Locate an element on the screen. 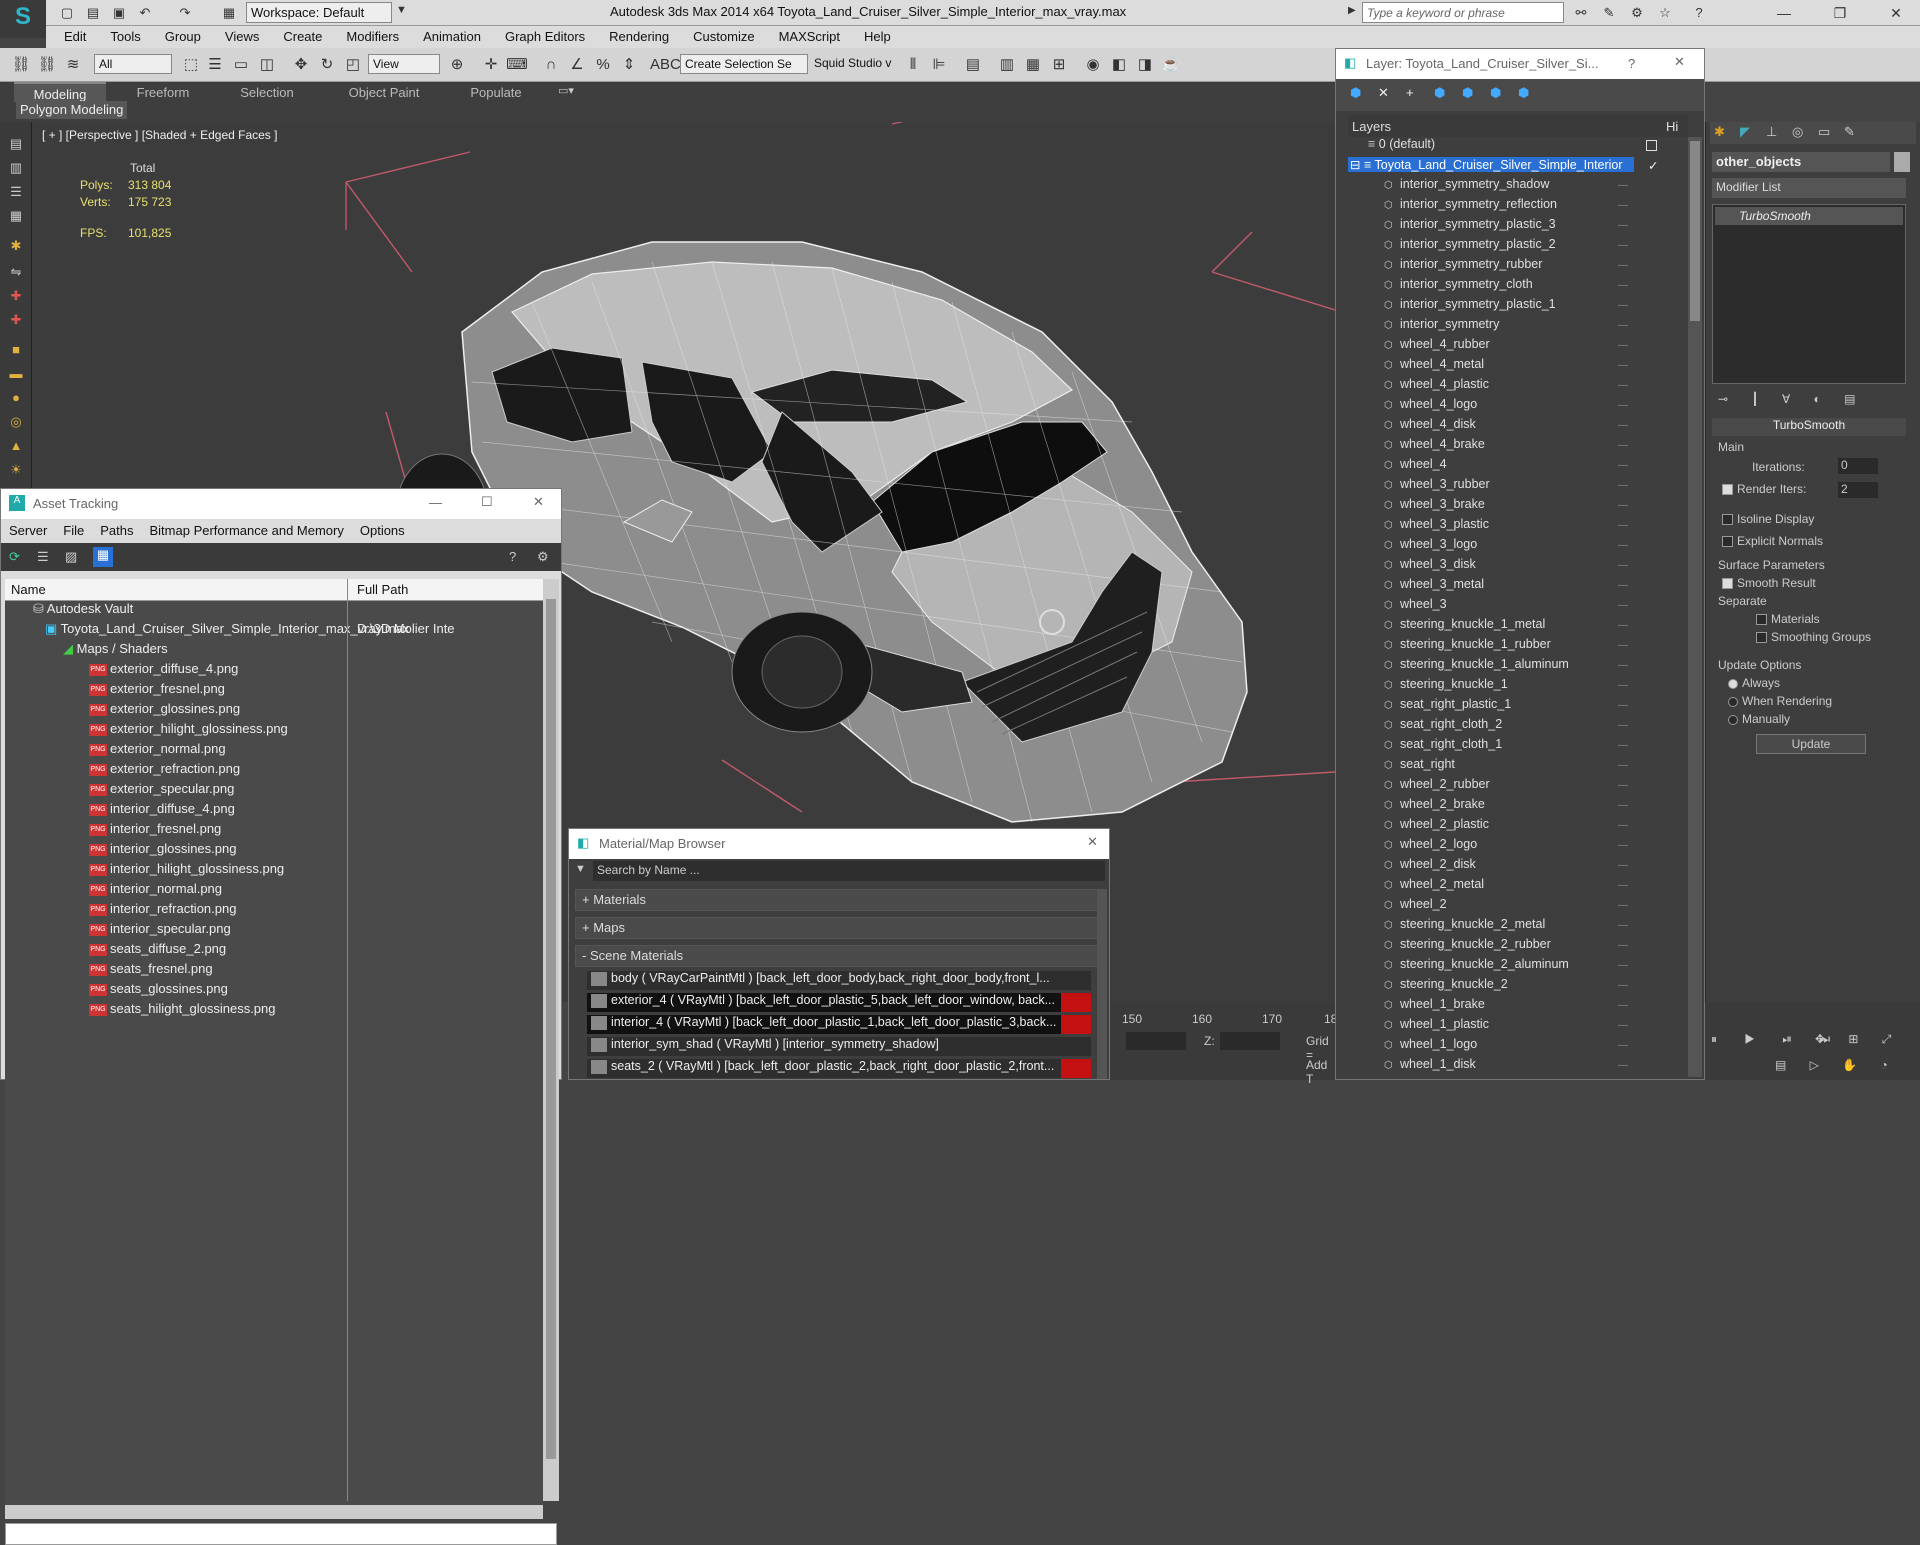 The width and height of the screenshot is (1920, 1545). helper-icon: ✚ is located at coordinates (16, 321).